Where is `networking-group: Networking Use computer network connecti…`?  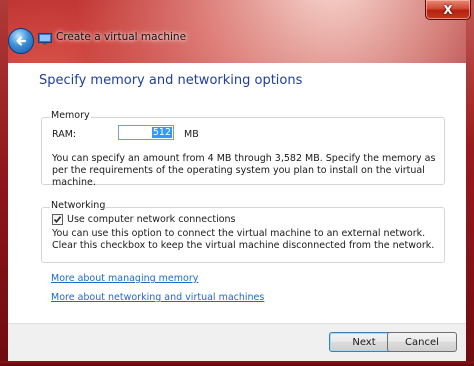
networking-group: Networking Use computer network connecti… is located at coordinates (243, 231).